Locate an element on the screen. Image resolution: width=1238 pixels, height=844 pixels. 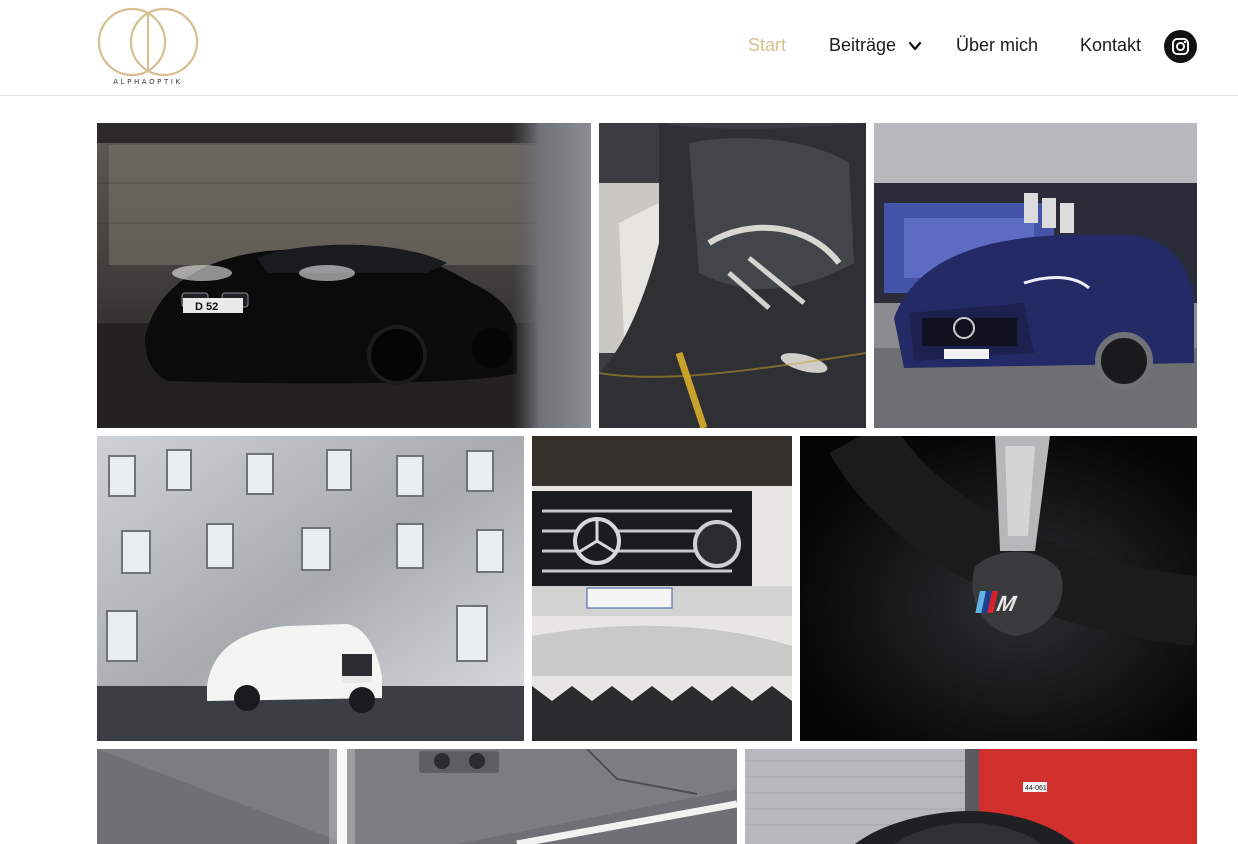
gallery-photo-white-gle is located at coordinates (310, 588).